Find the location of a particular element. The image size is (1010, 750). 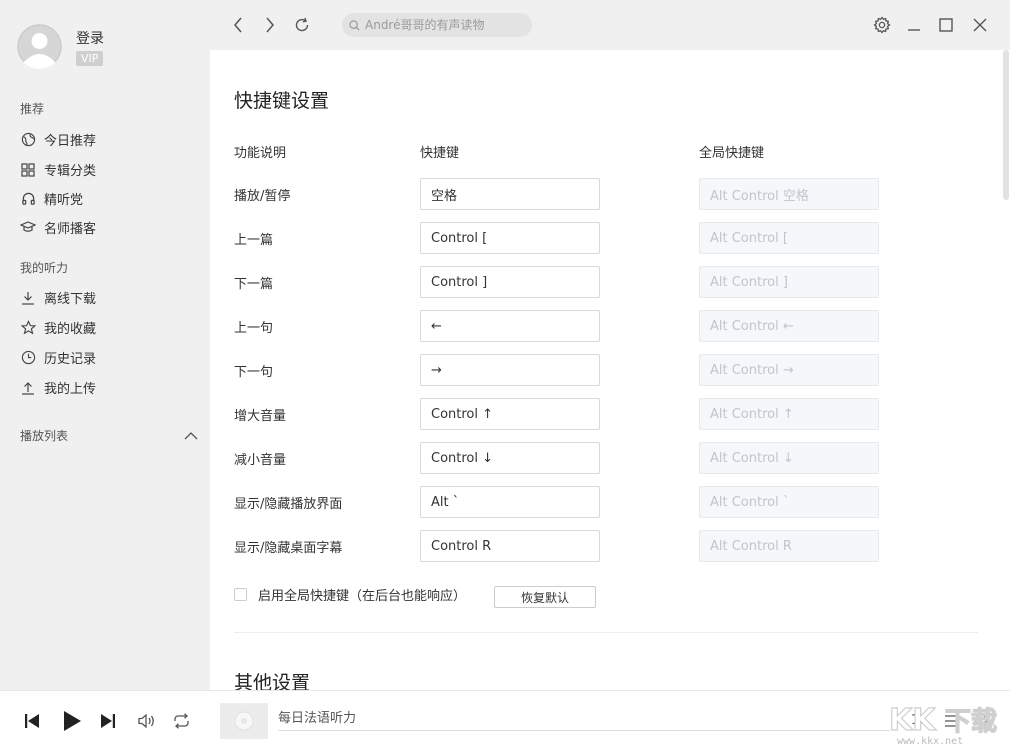

enable-global-checkbox is located at coordinates (240, 594).